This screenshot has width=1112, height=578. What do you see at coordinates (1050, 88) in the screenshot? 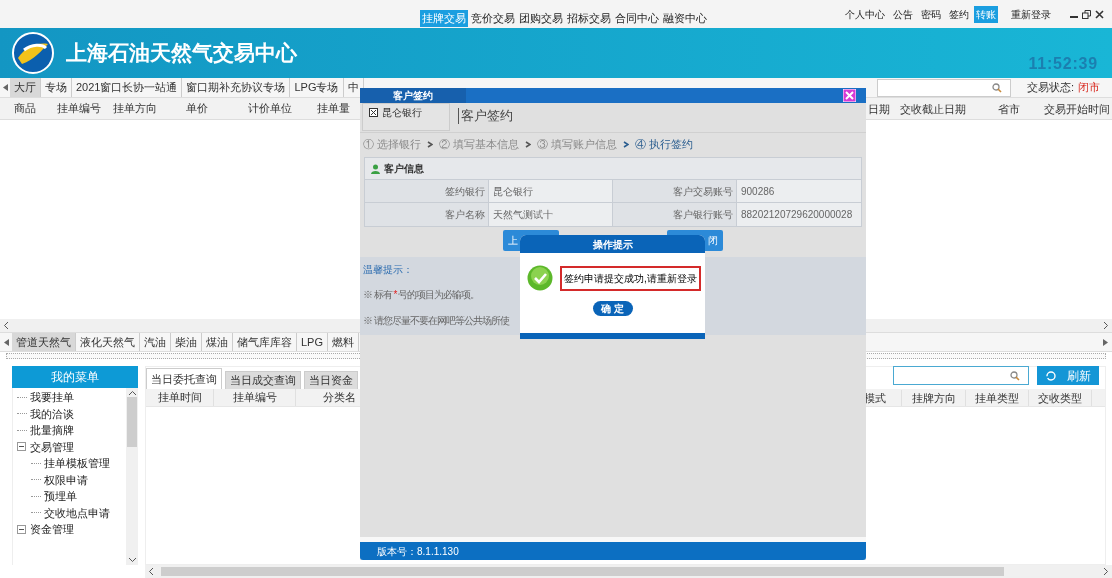
I see `status-label: 交易状态:` at bounding box center [1050, 88].